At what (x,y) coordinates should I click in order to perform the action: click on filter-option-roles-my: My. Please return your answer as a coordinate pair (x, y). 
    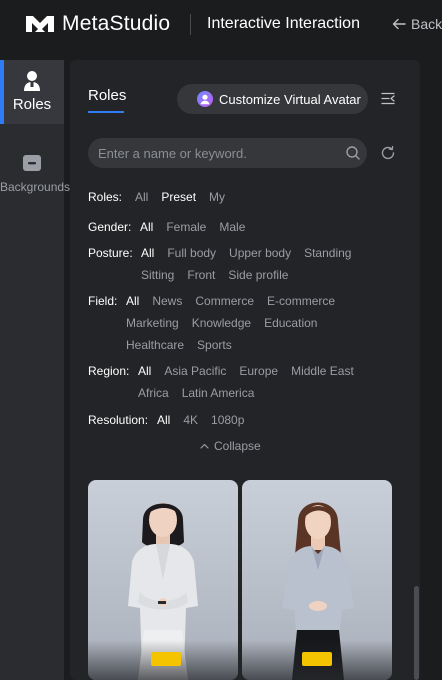
    Looking at the image, I should click on (217, 197).